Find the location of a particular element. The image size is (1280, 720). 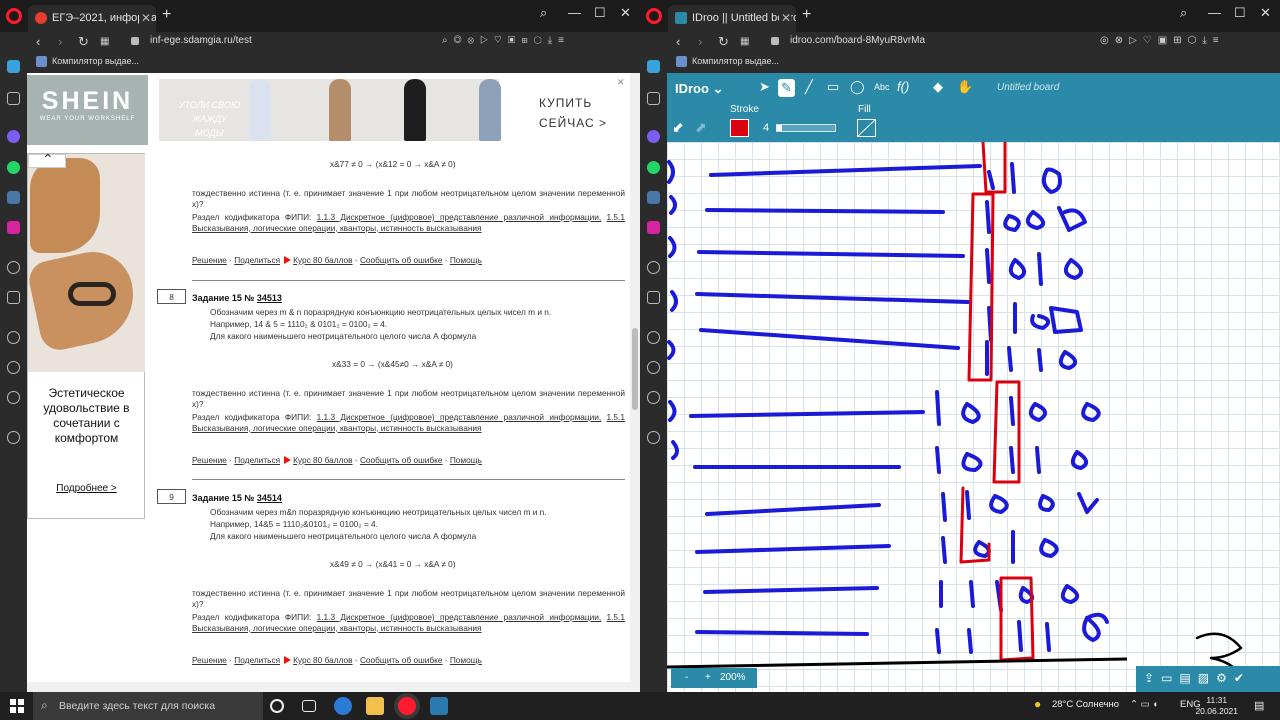

toolbar-extension-icons: ⌕◎⊗▷♡▣⊞⬡⤓≡ is located at coordinates (506, 40).